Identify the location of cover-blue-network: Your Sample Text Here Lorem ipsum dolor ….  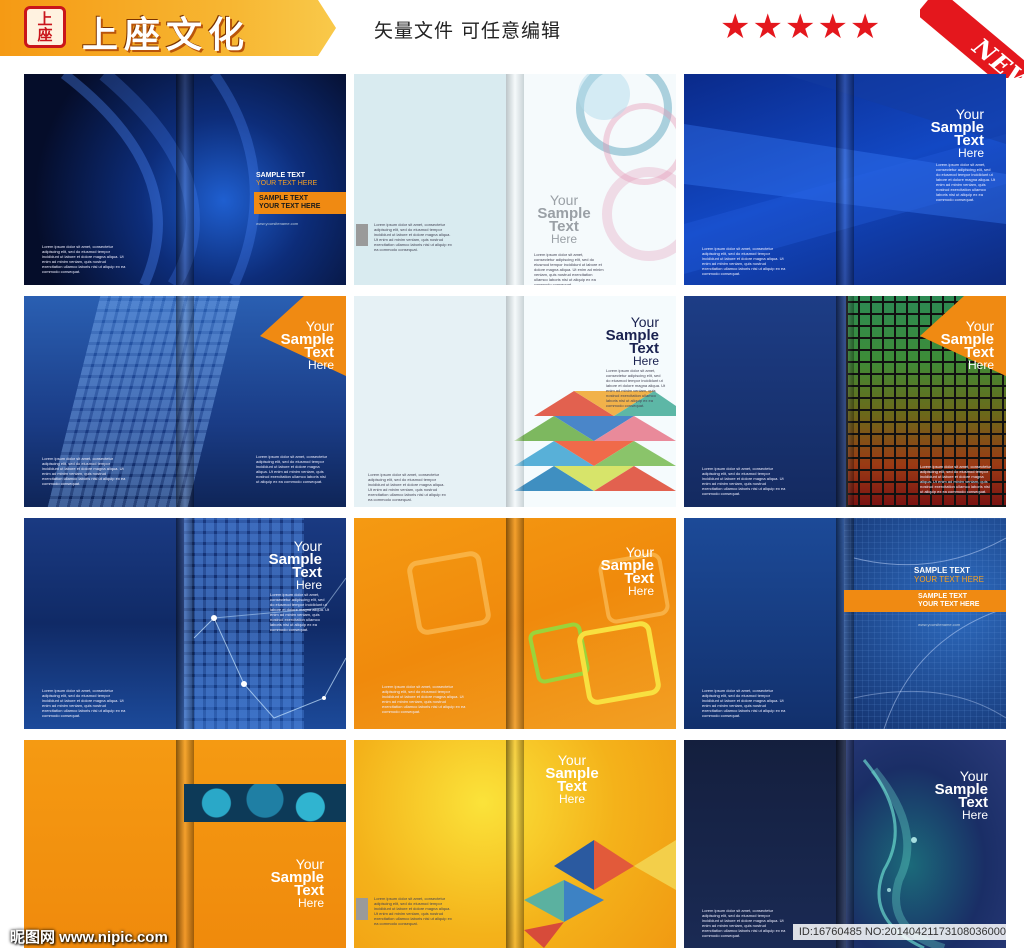
(185, 623).